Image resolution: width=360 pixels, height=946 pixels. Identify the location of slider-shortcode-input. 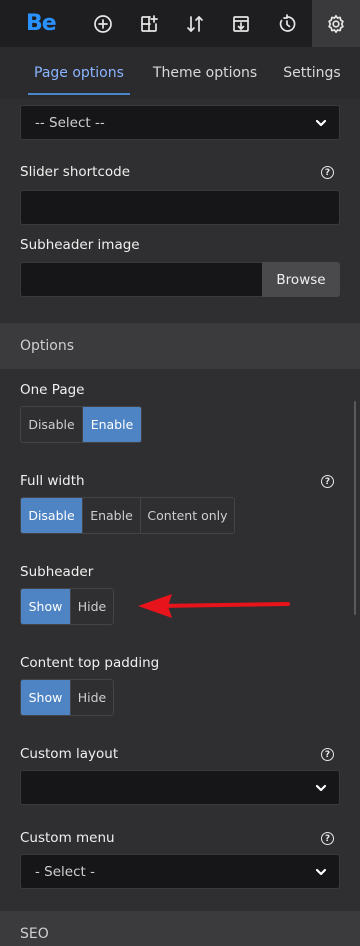
(180, 207).